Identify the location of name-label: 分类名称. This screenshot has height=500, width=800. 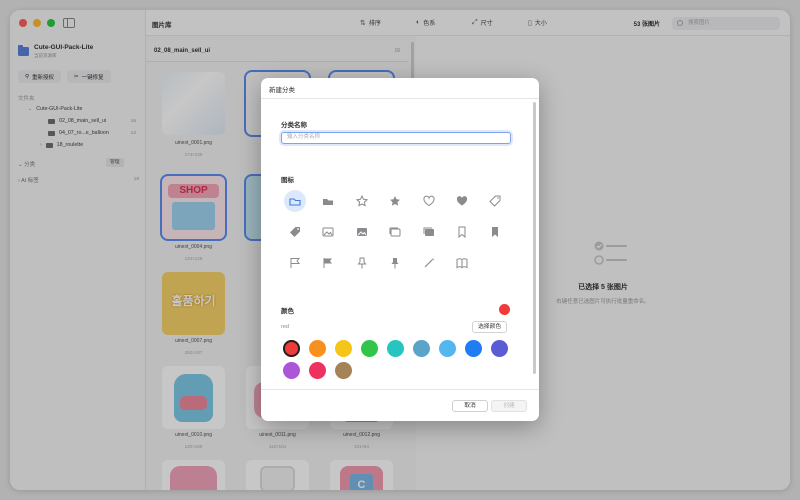
(294, 125).